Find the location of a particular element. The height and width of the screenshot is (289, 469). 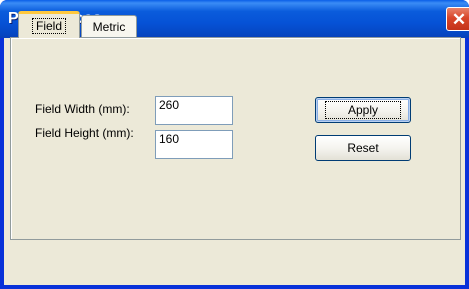

tab-metric-label: Metric is located at coordinates (109, 27).